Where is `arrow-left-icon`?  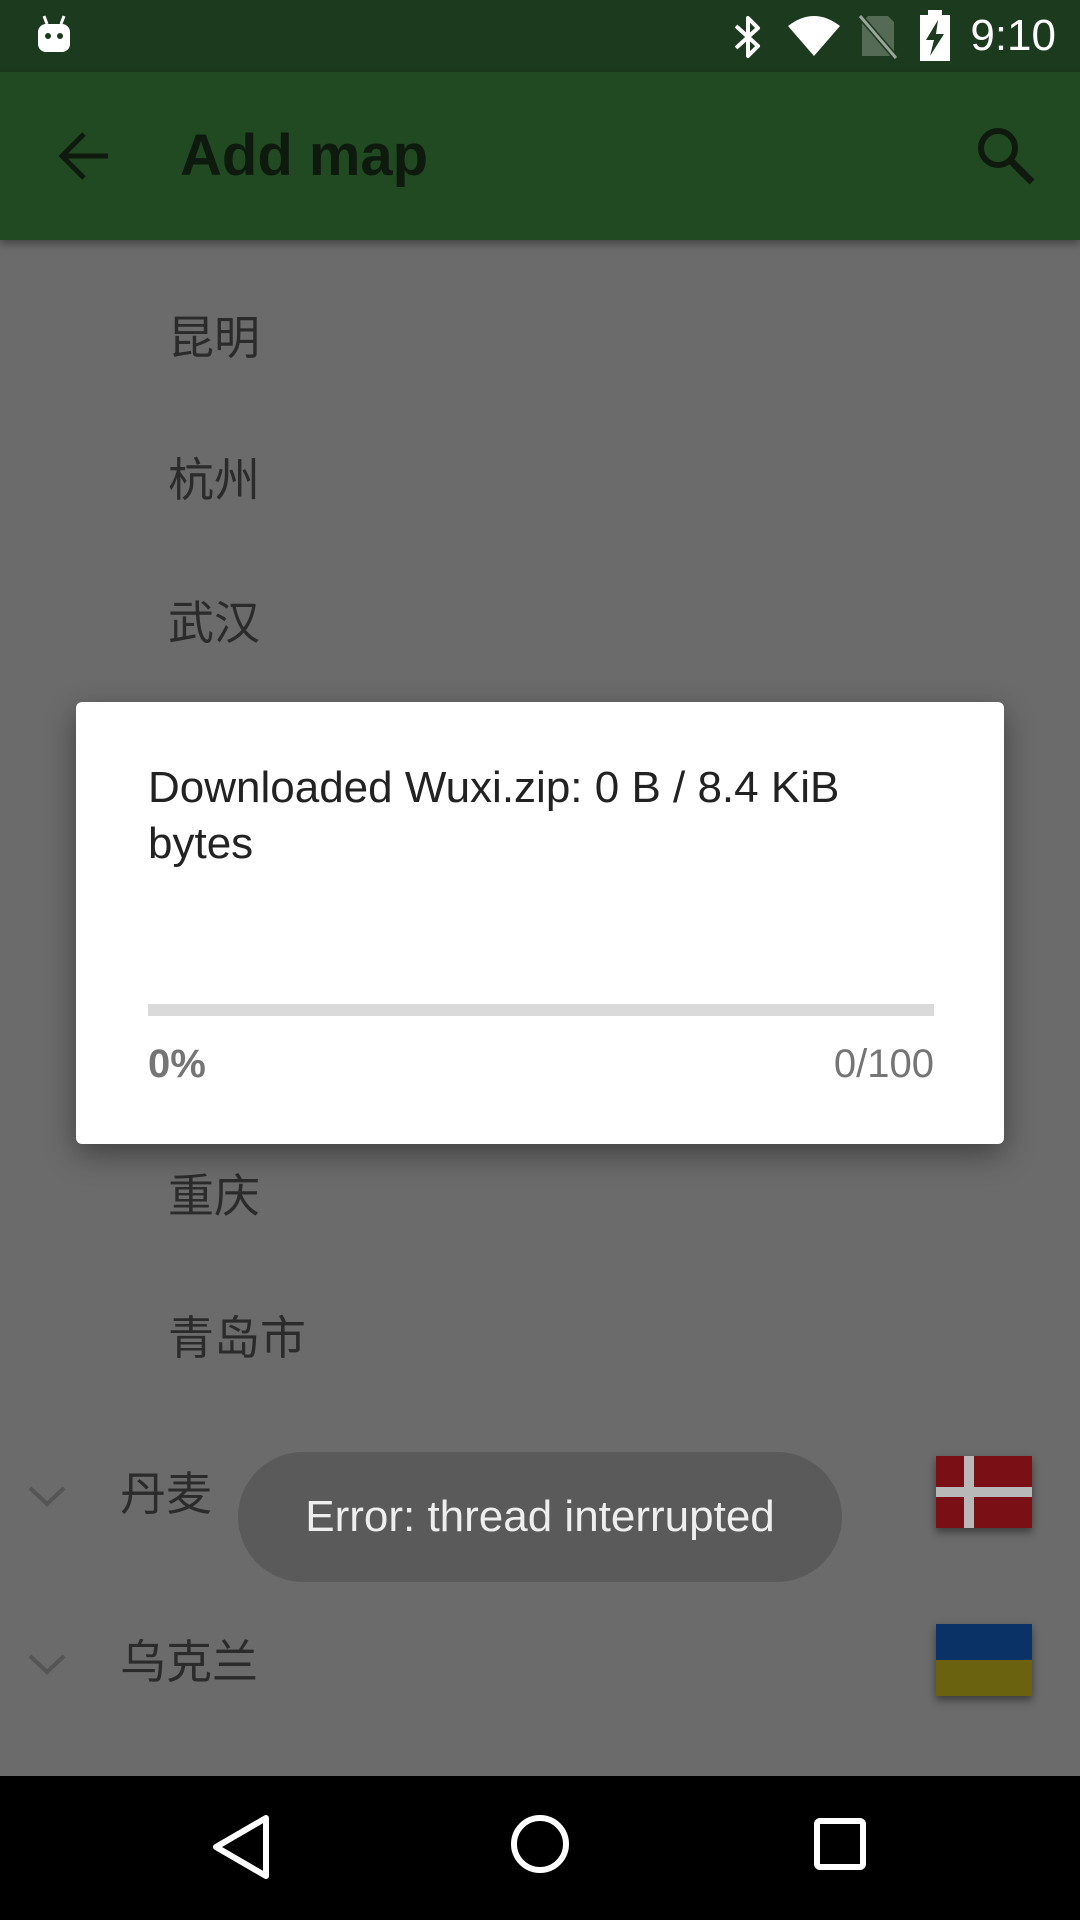
arrow-left-icon is located at coordinates (86, 156).